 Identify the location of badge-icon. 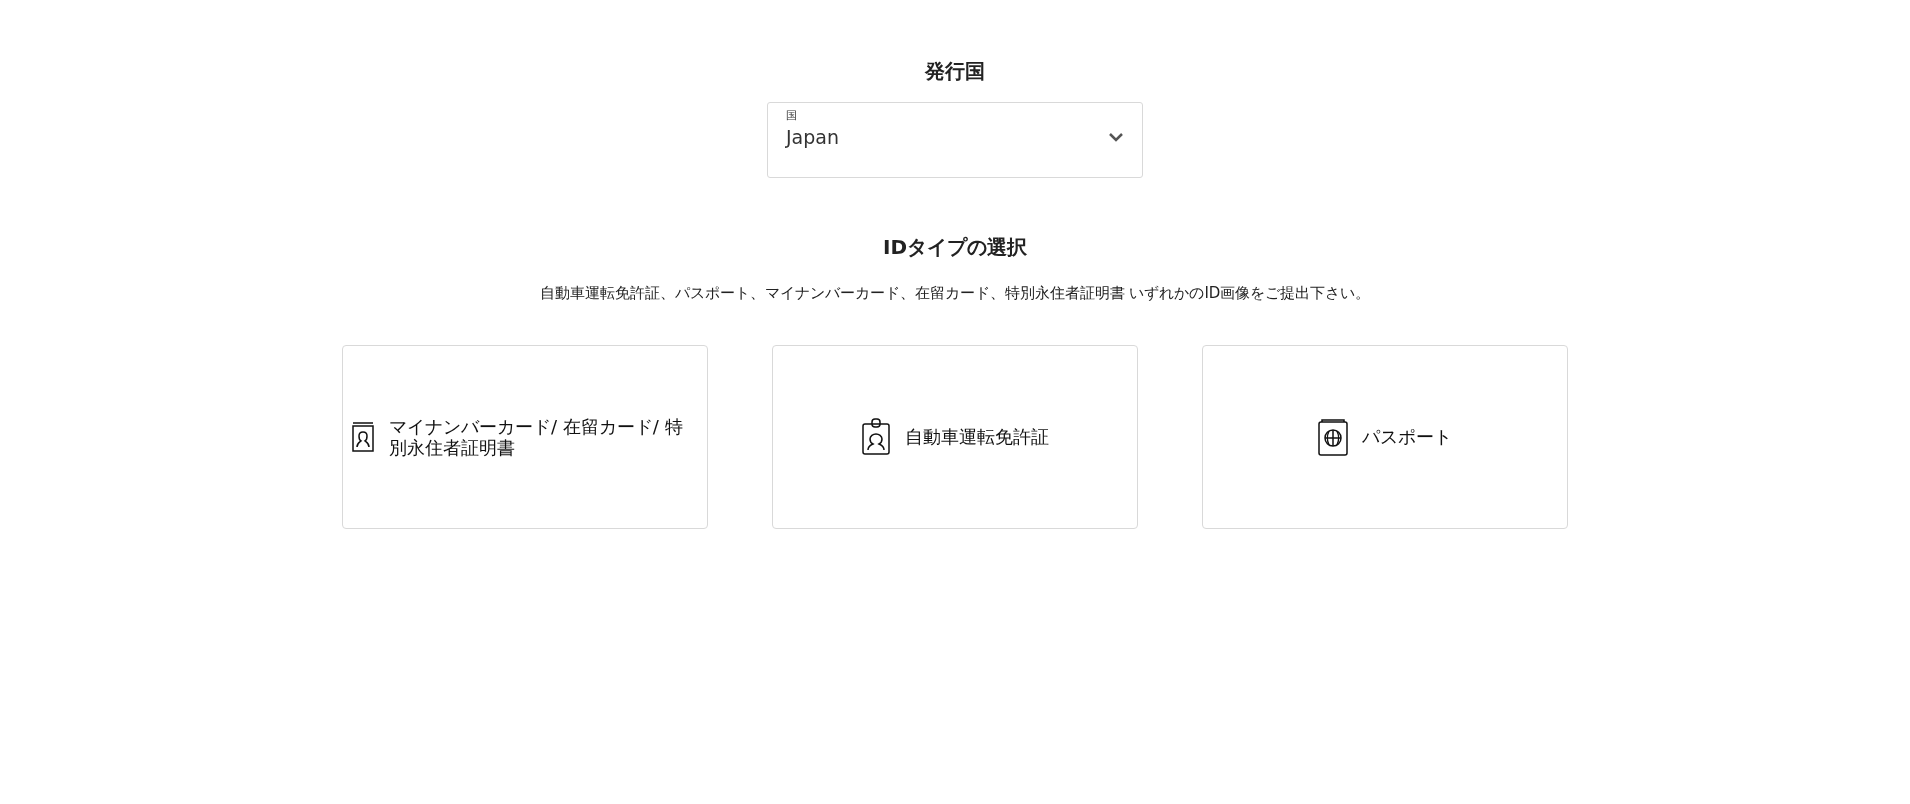
(876, 436).